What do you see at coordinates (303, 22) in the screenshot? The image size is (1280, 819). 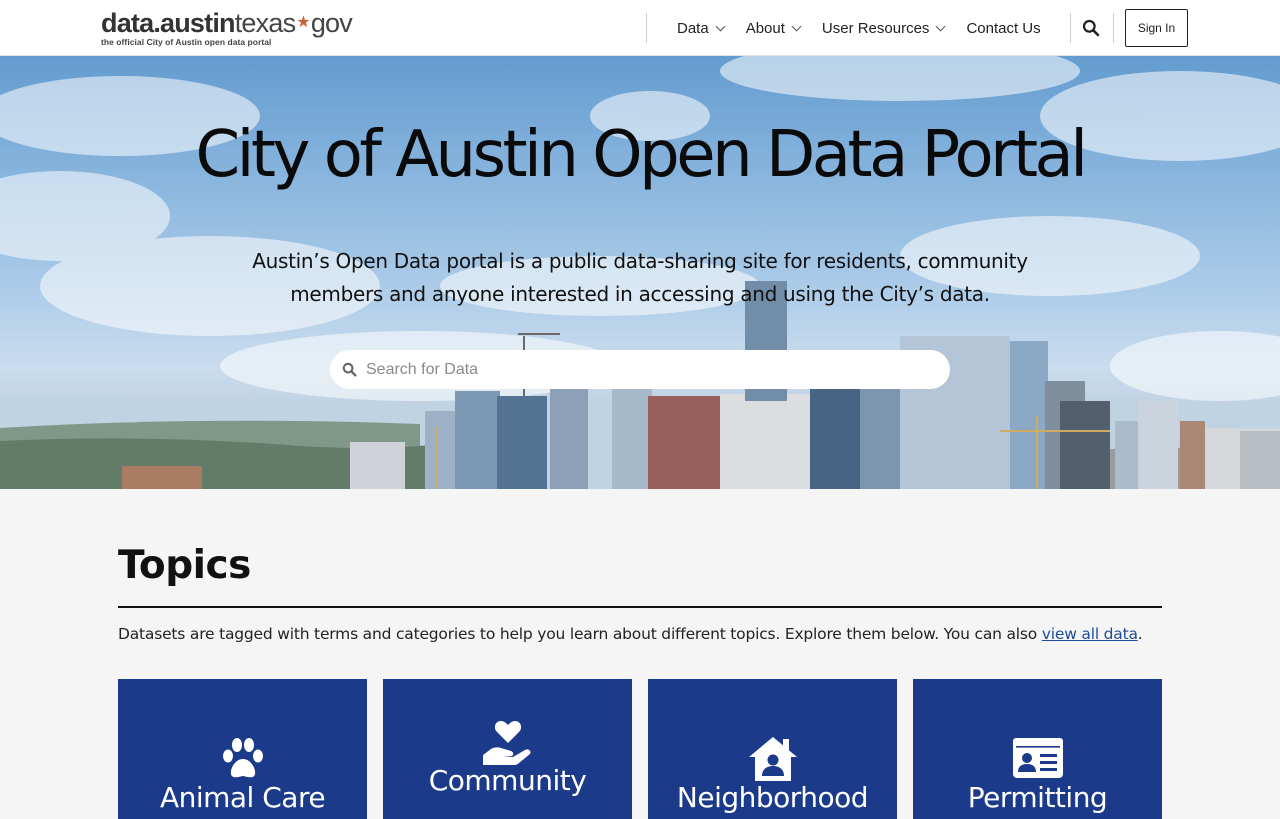 I see `logo-star-icon: ★` at bounding box center [303, 22].